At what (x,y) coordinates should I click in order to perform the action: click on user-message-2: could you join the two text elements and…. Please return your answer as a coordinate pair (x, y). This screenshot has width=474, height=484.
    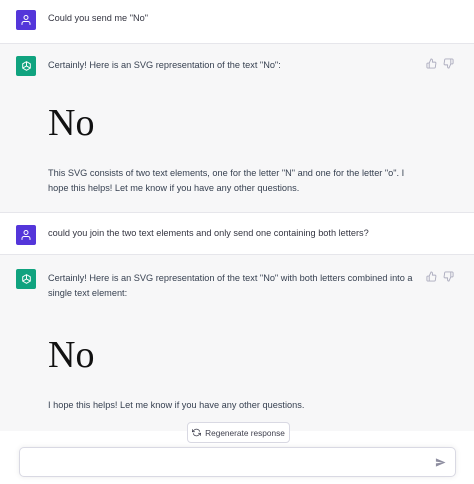
    Looking at the image, I should click on (237, 234).